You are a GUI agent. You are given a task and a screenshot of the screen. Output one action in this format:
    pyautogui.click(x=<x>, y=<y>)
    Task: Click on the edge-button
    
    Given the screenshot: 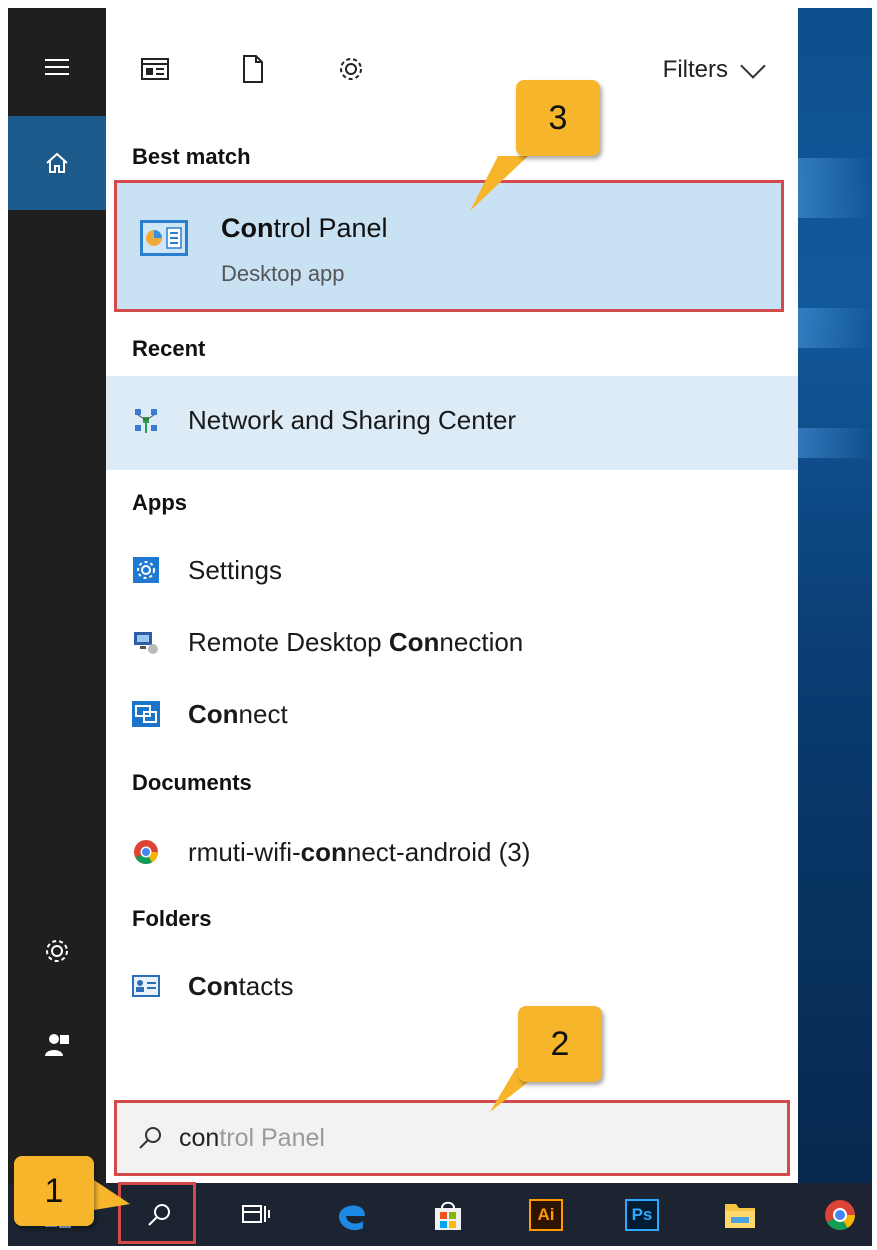 What is the action you would take?
    pyautogui.click(x=352, y=1215)
    